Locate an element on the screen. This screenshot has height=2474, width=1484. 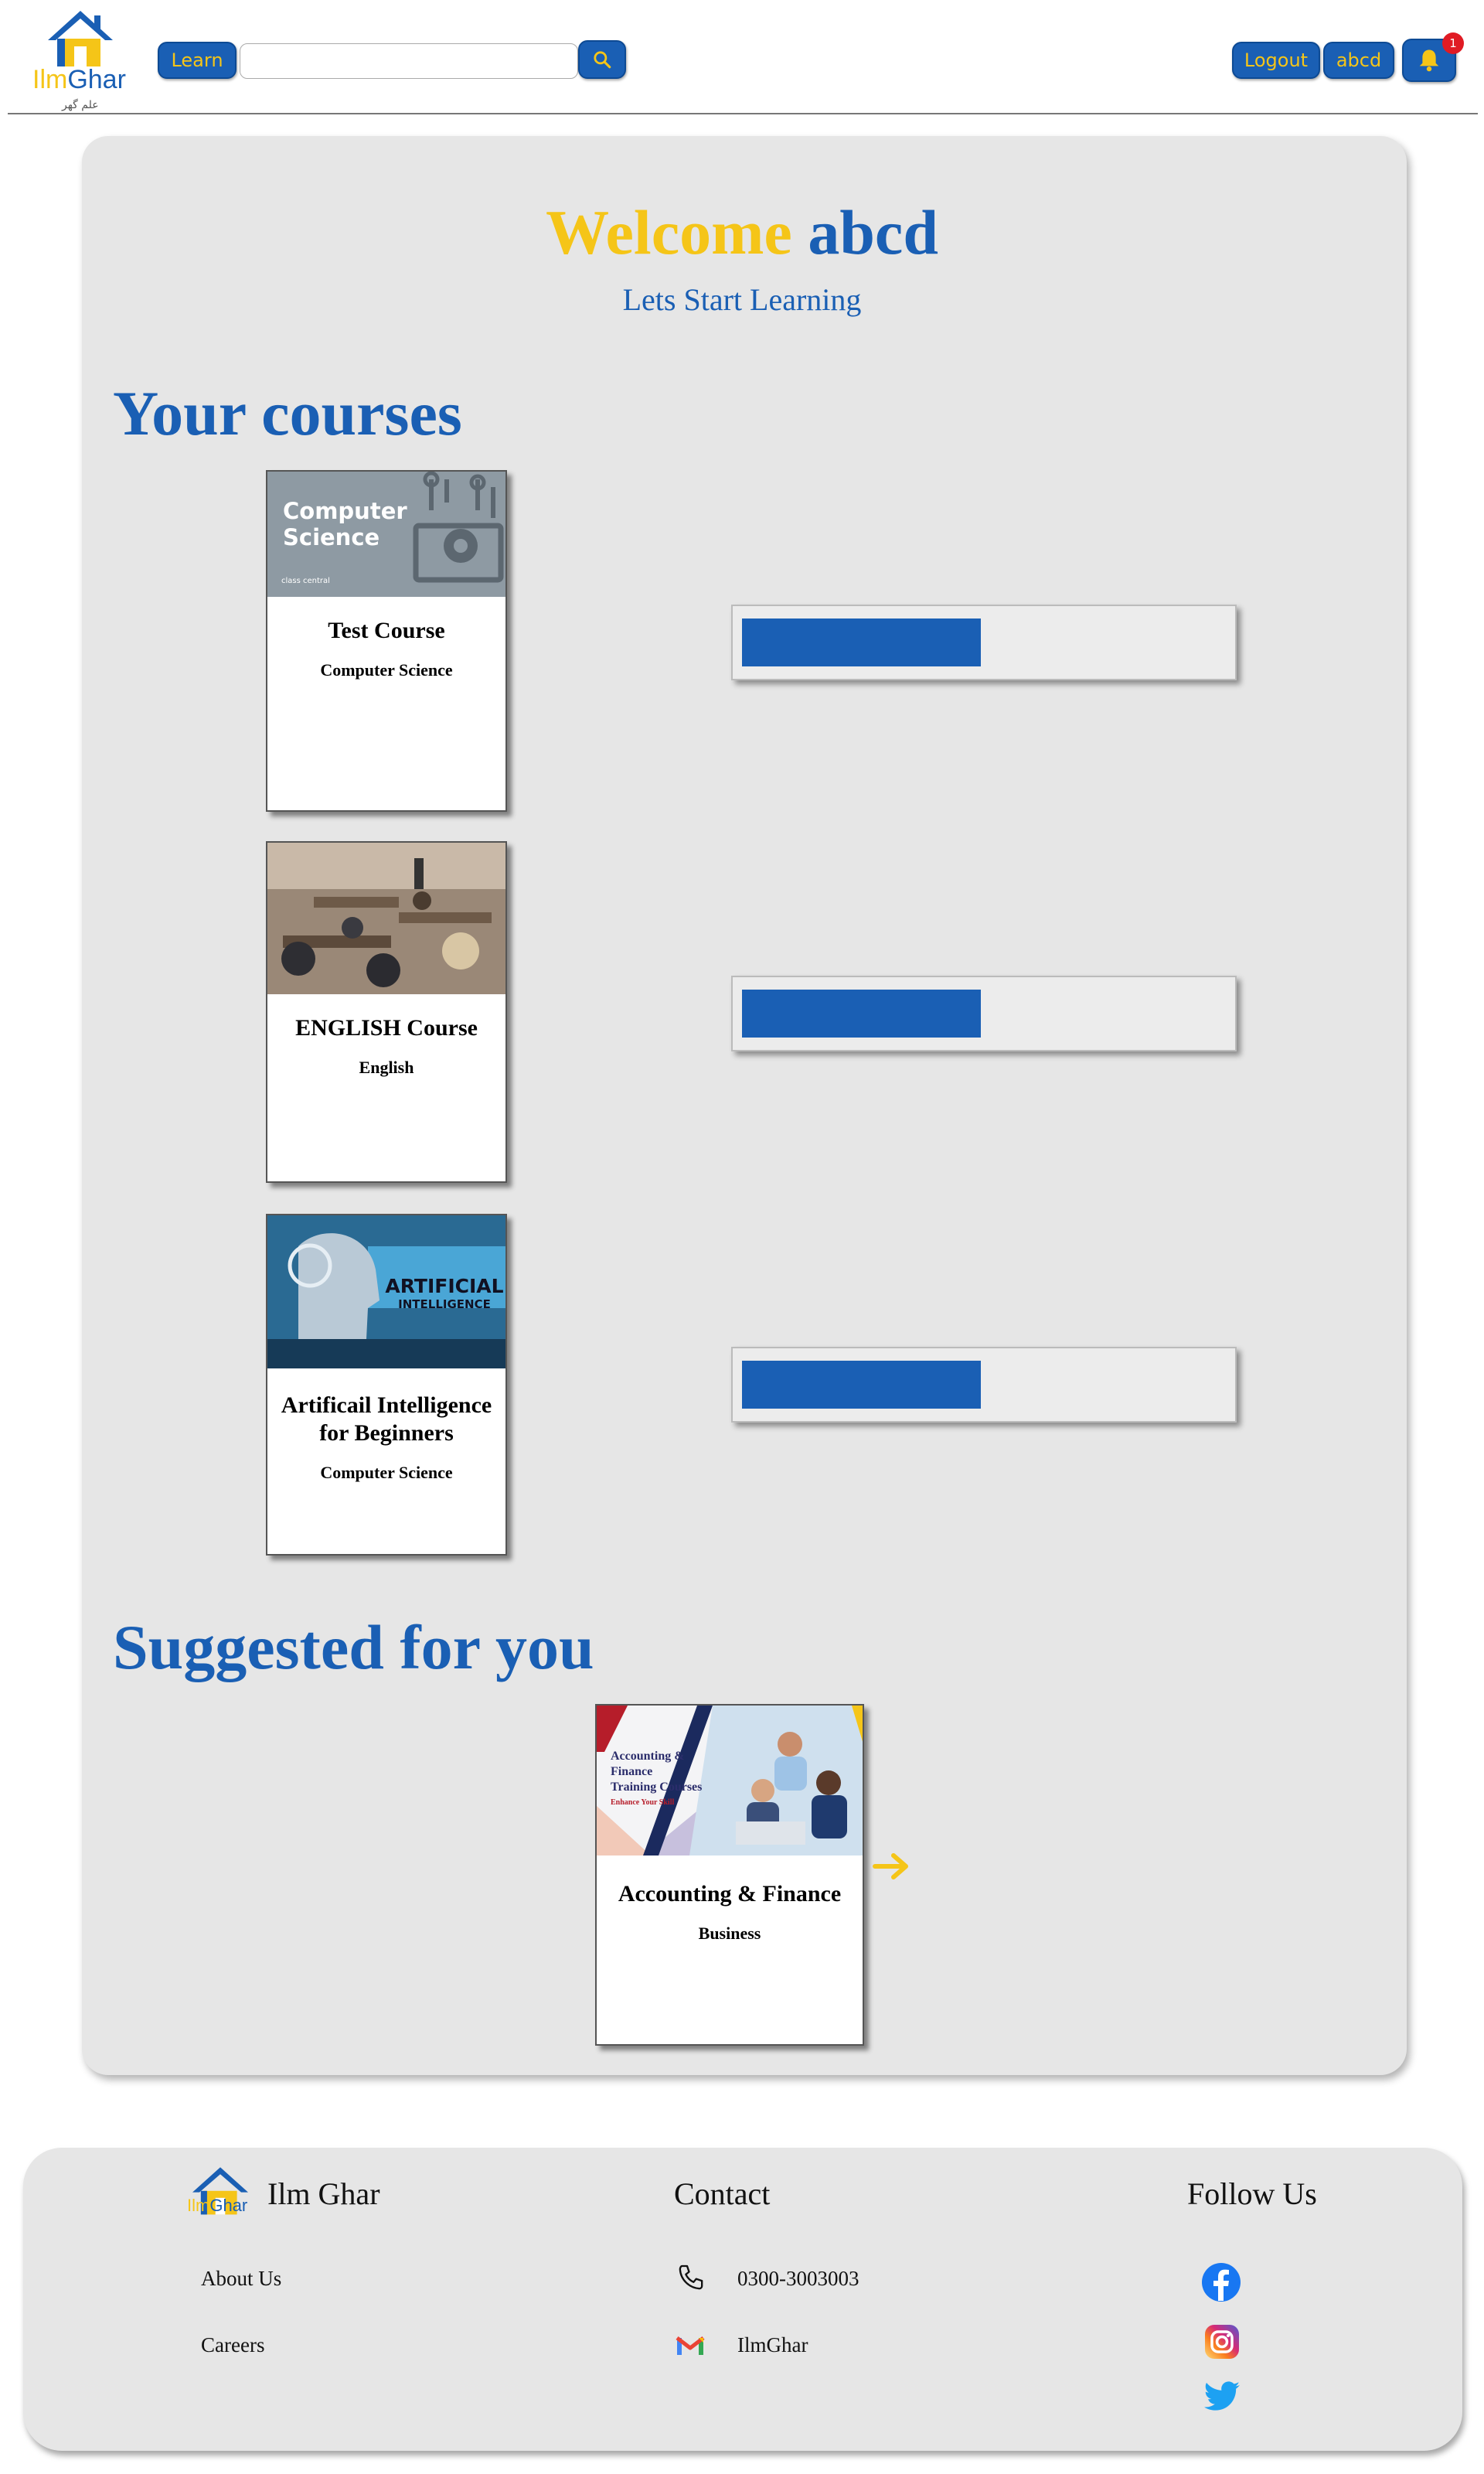
header-divider is located at coordinates (743, 113).